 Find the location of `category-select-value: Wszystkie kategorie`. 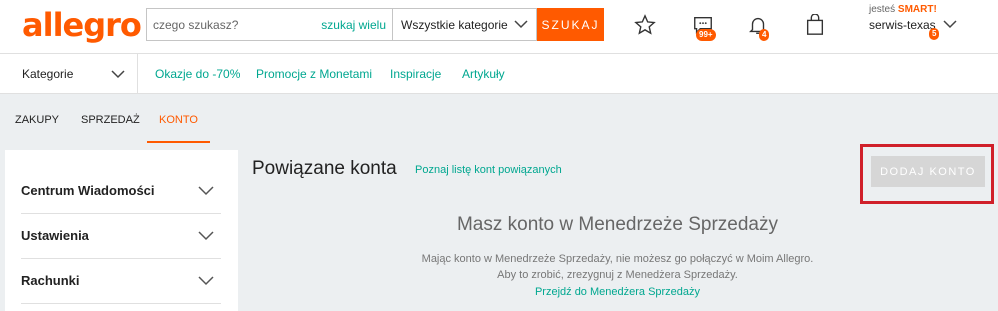

category-select-value: Wszystkie kategorie is located at coordinates (454, 24).